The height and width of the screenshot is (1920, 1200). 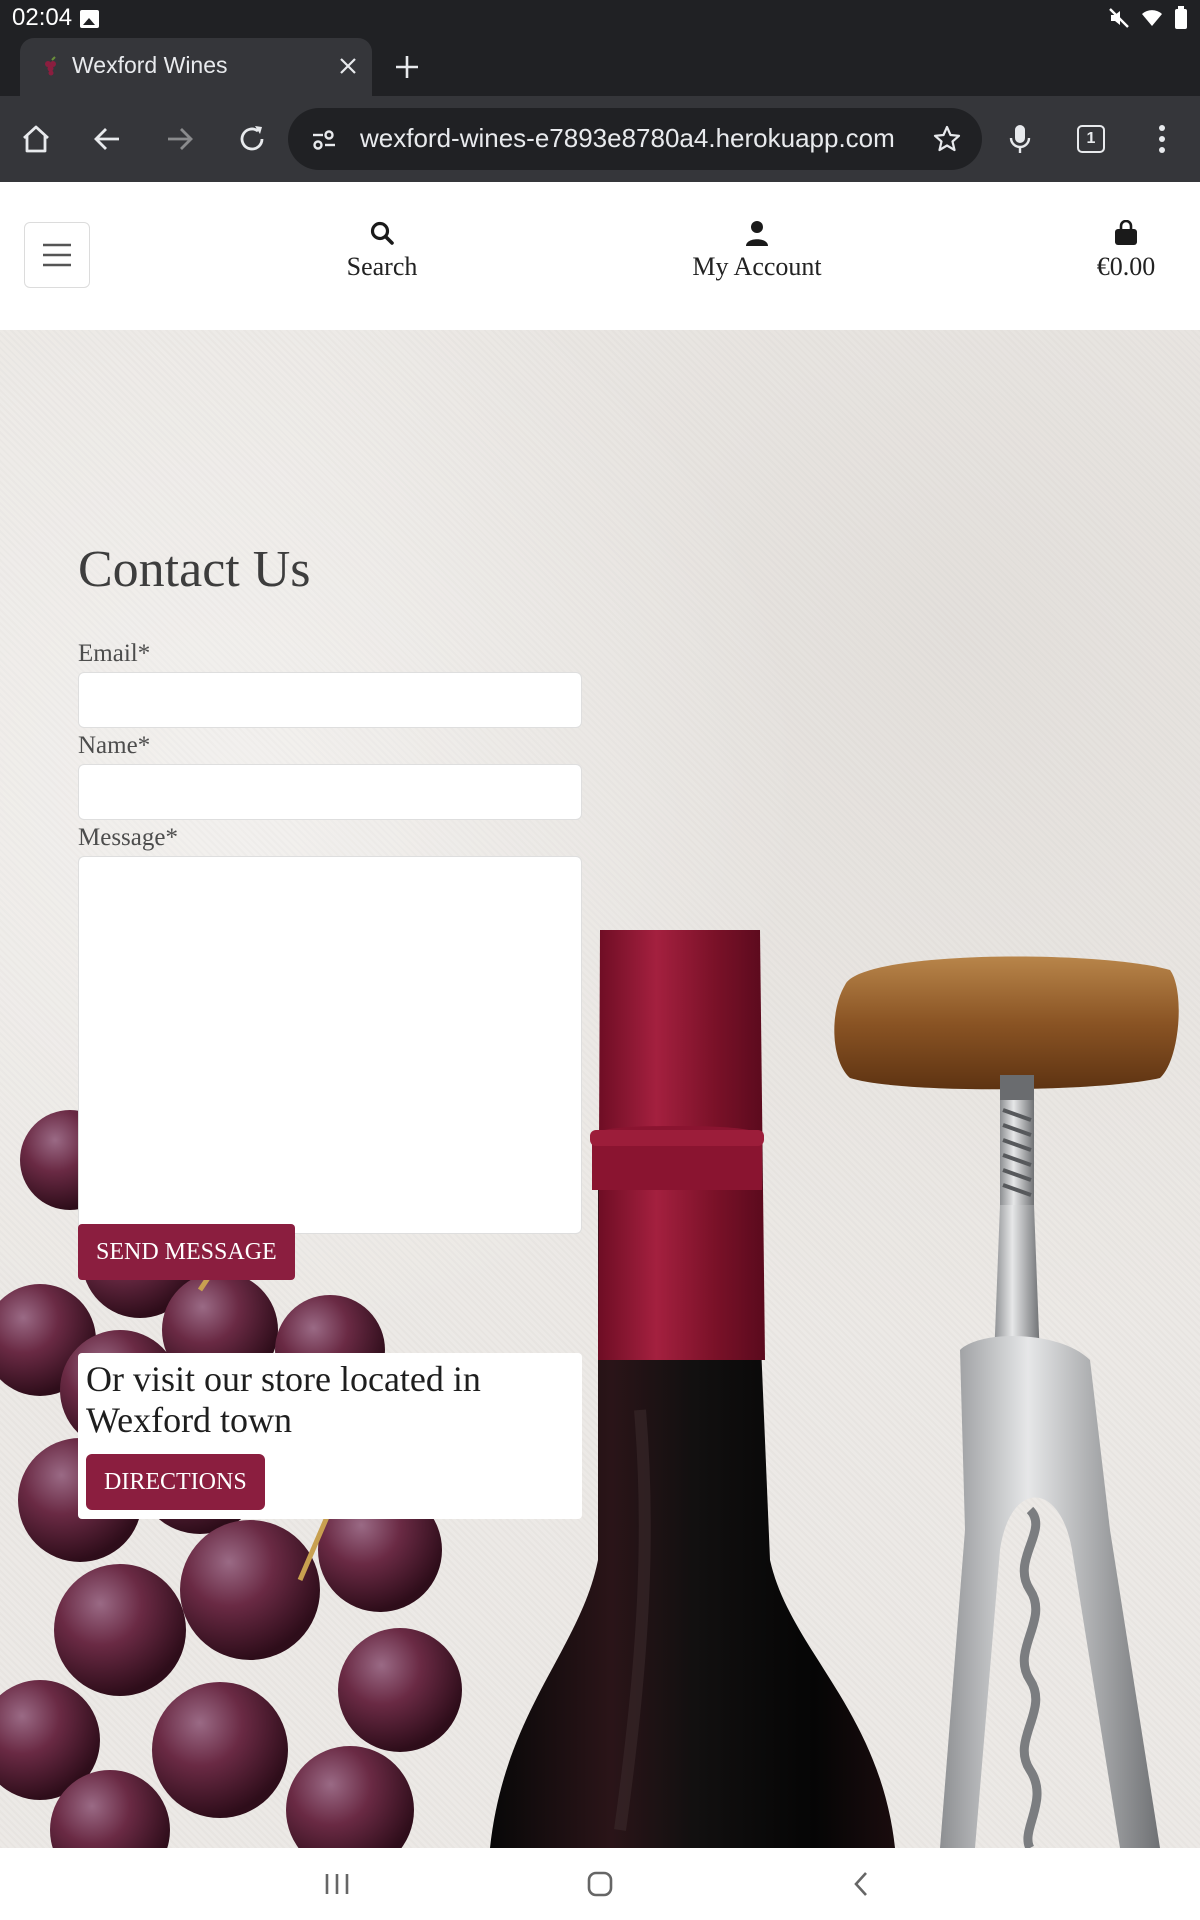 I want to click on message-label: Message*, so click(x=128, y=837).